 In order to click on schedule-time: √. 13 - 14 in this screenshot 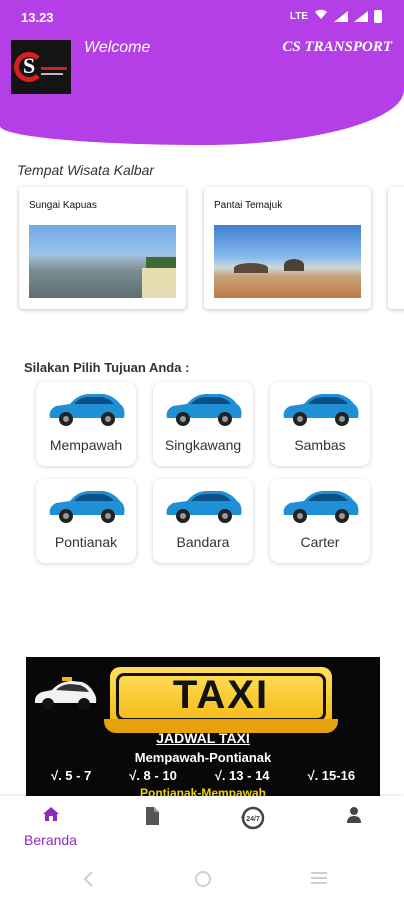, I will do `click(242, 775)`.